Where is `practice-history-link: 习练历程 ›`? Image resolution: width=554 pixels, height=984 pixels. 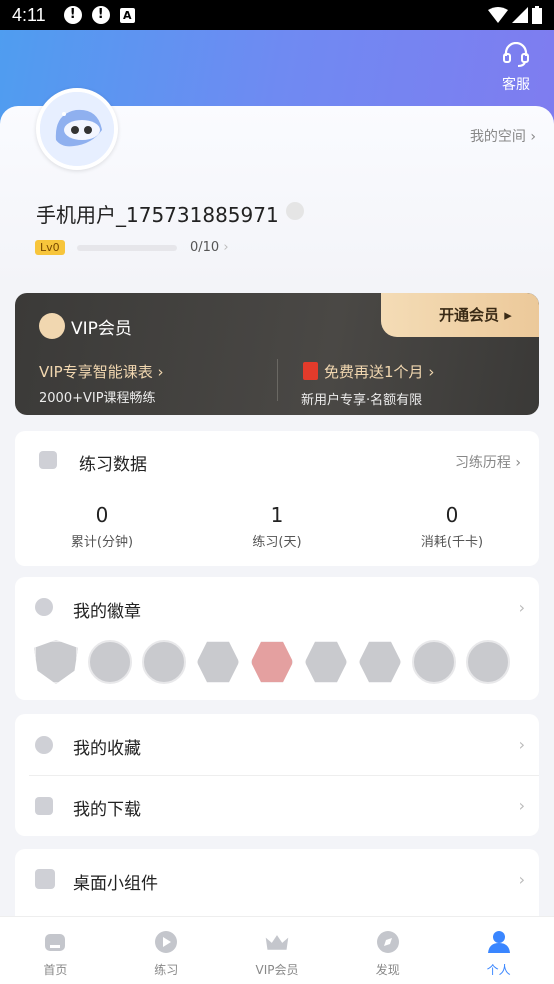 practice-history-link: 习练历程 › is located at coordinates (488, 462).